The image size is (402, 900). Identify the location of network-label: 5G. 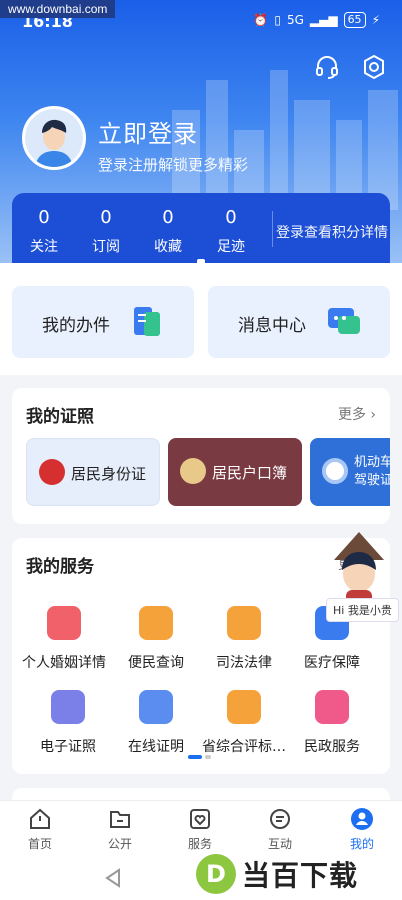
(295, 20).